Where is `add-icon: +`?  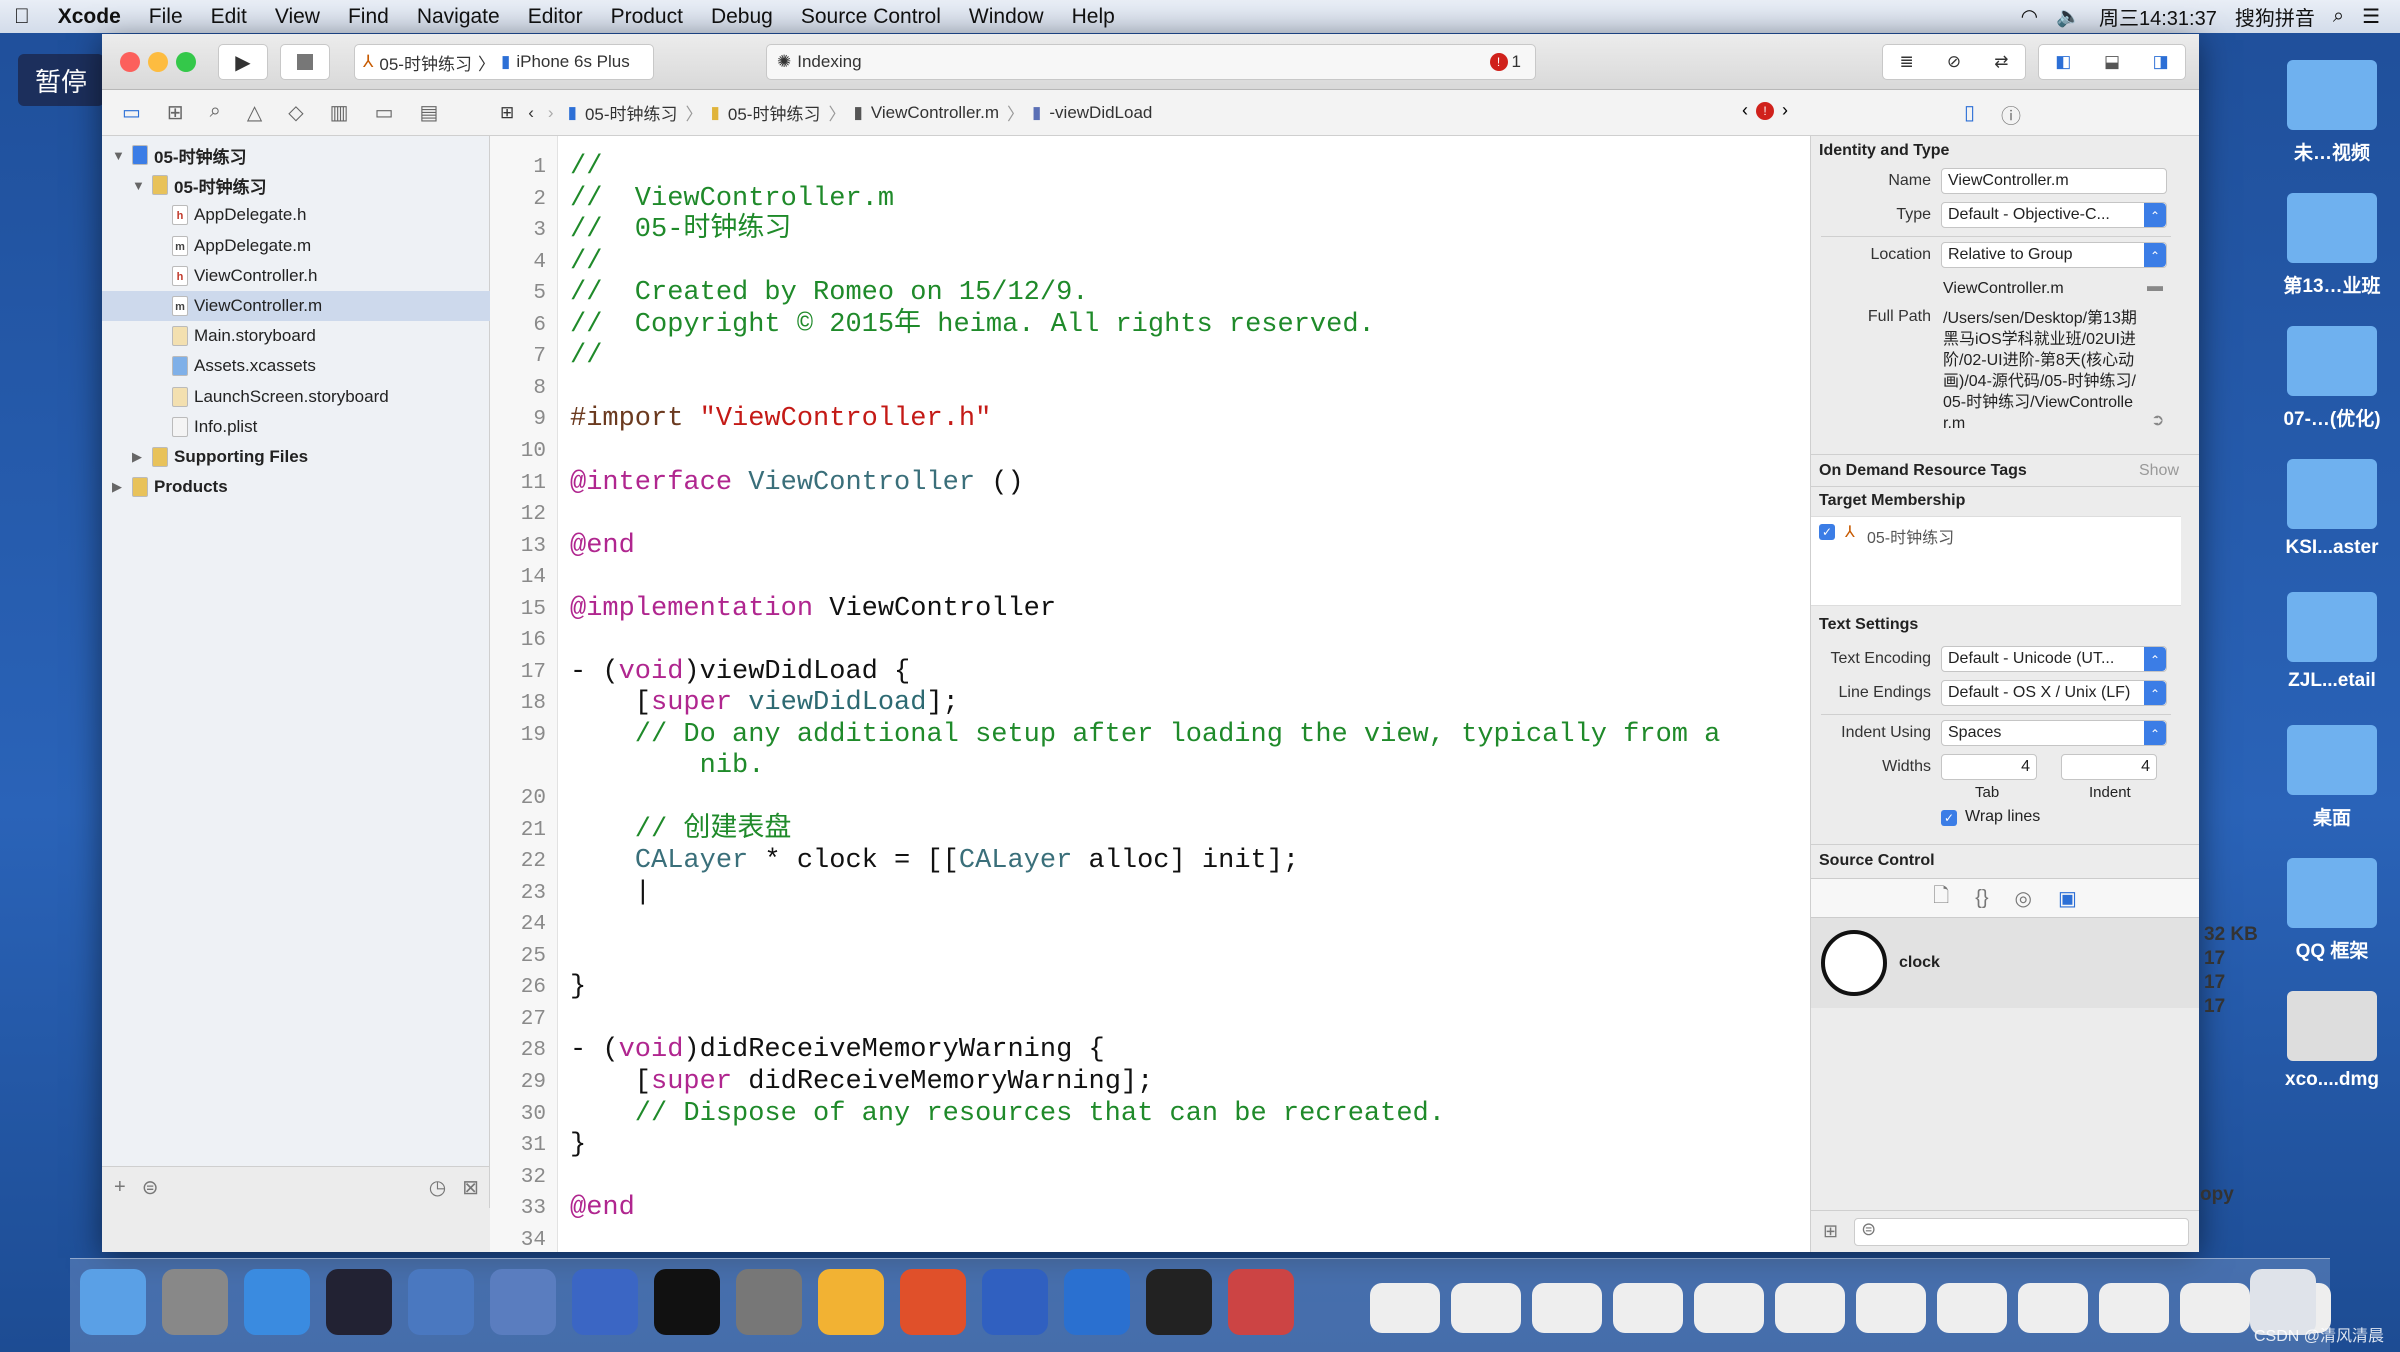
add-icon: + is located at coordinates (120, 1187).